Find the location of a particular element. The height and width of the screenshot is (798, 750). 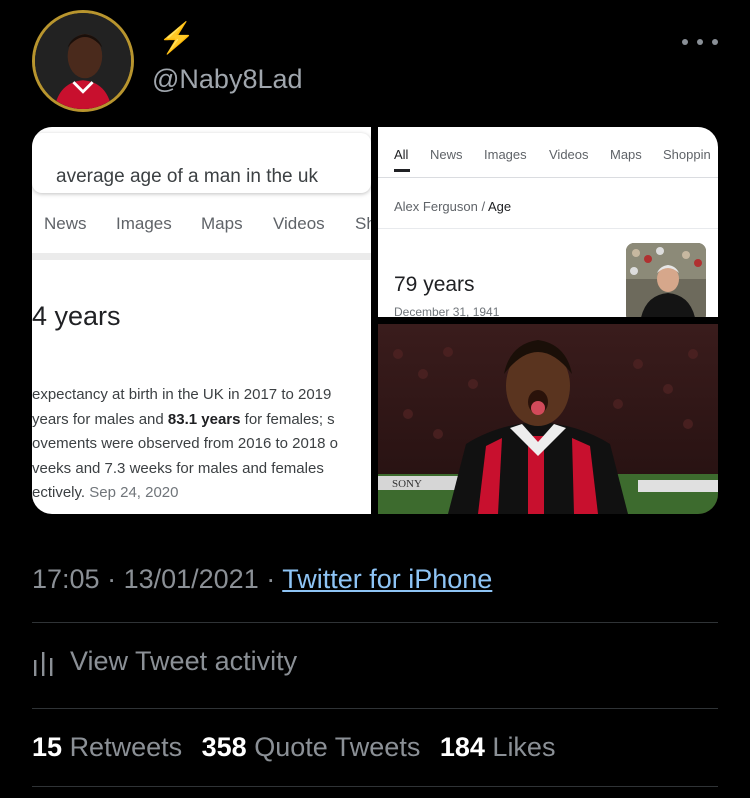

tweet-timestamp: 17:05 · 13/01/2021 · Twitter for iPhone is located at coordinates (262, 579).